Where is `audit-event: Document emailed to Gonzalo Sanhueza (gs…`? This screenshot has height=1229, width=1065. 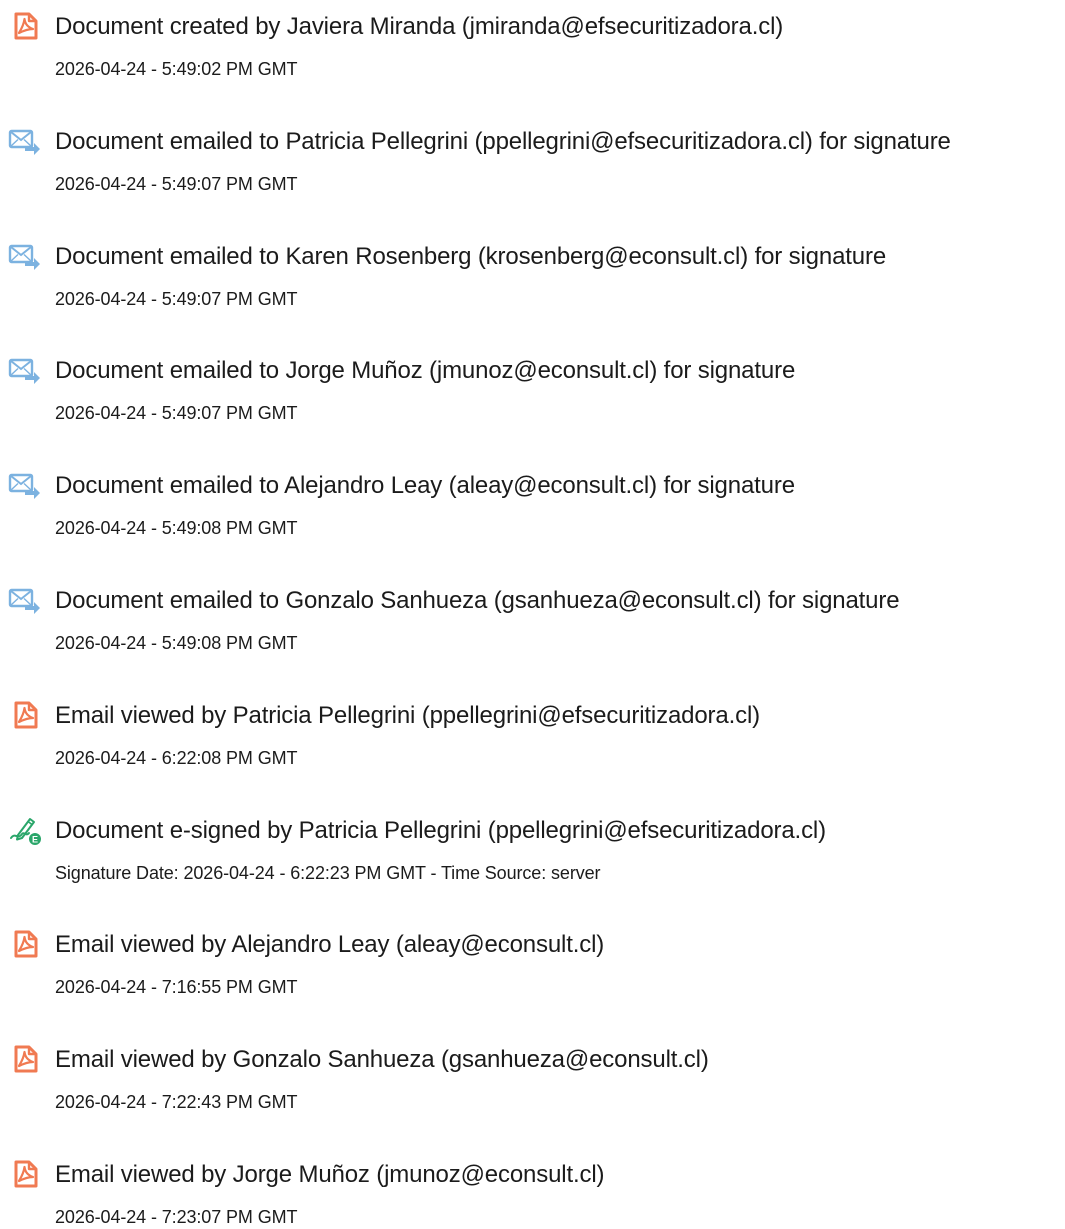
audit-event: Document emailed to Gonzalo Sanhueza (gs… is located at coordinates (532, 614).